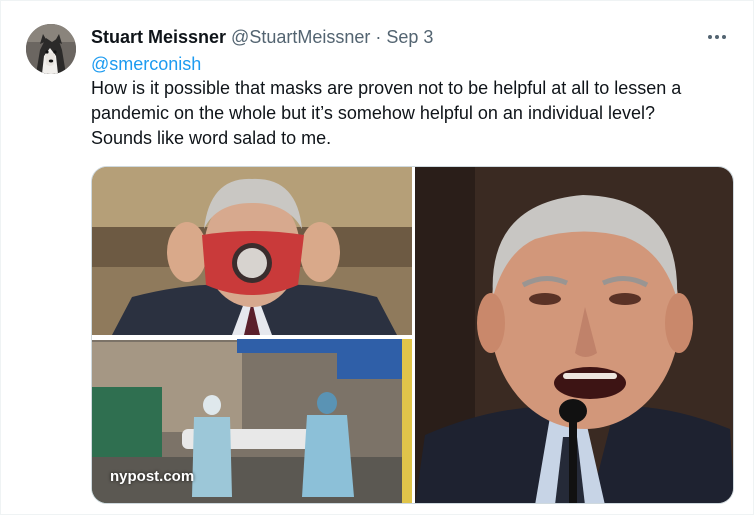 This screenshot has width=754, height=515. What do you see at coordinates (146, 64) in the screenshot?
I see `reply-mention-link: @smerconish` at bounding box center [146, 64].